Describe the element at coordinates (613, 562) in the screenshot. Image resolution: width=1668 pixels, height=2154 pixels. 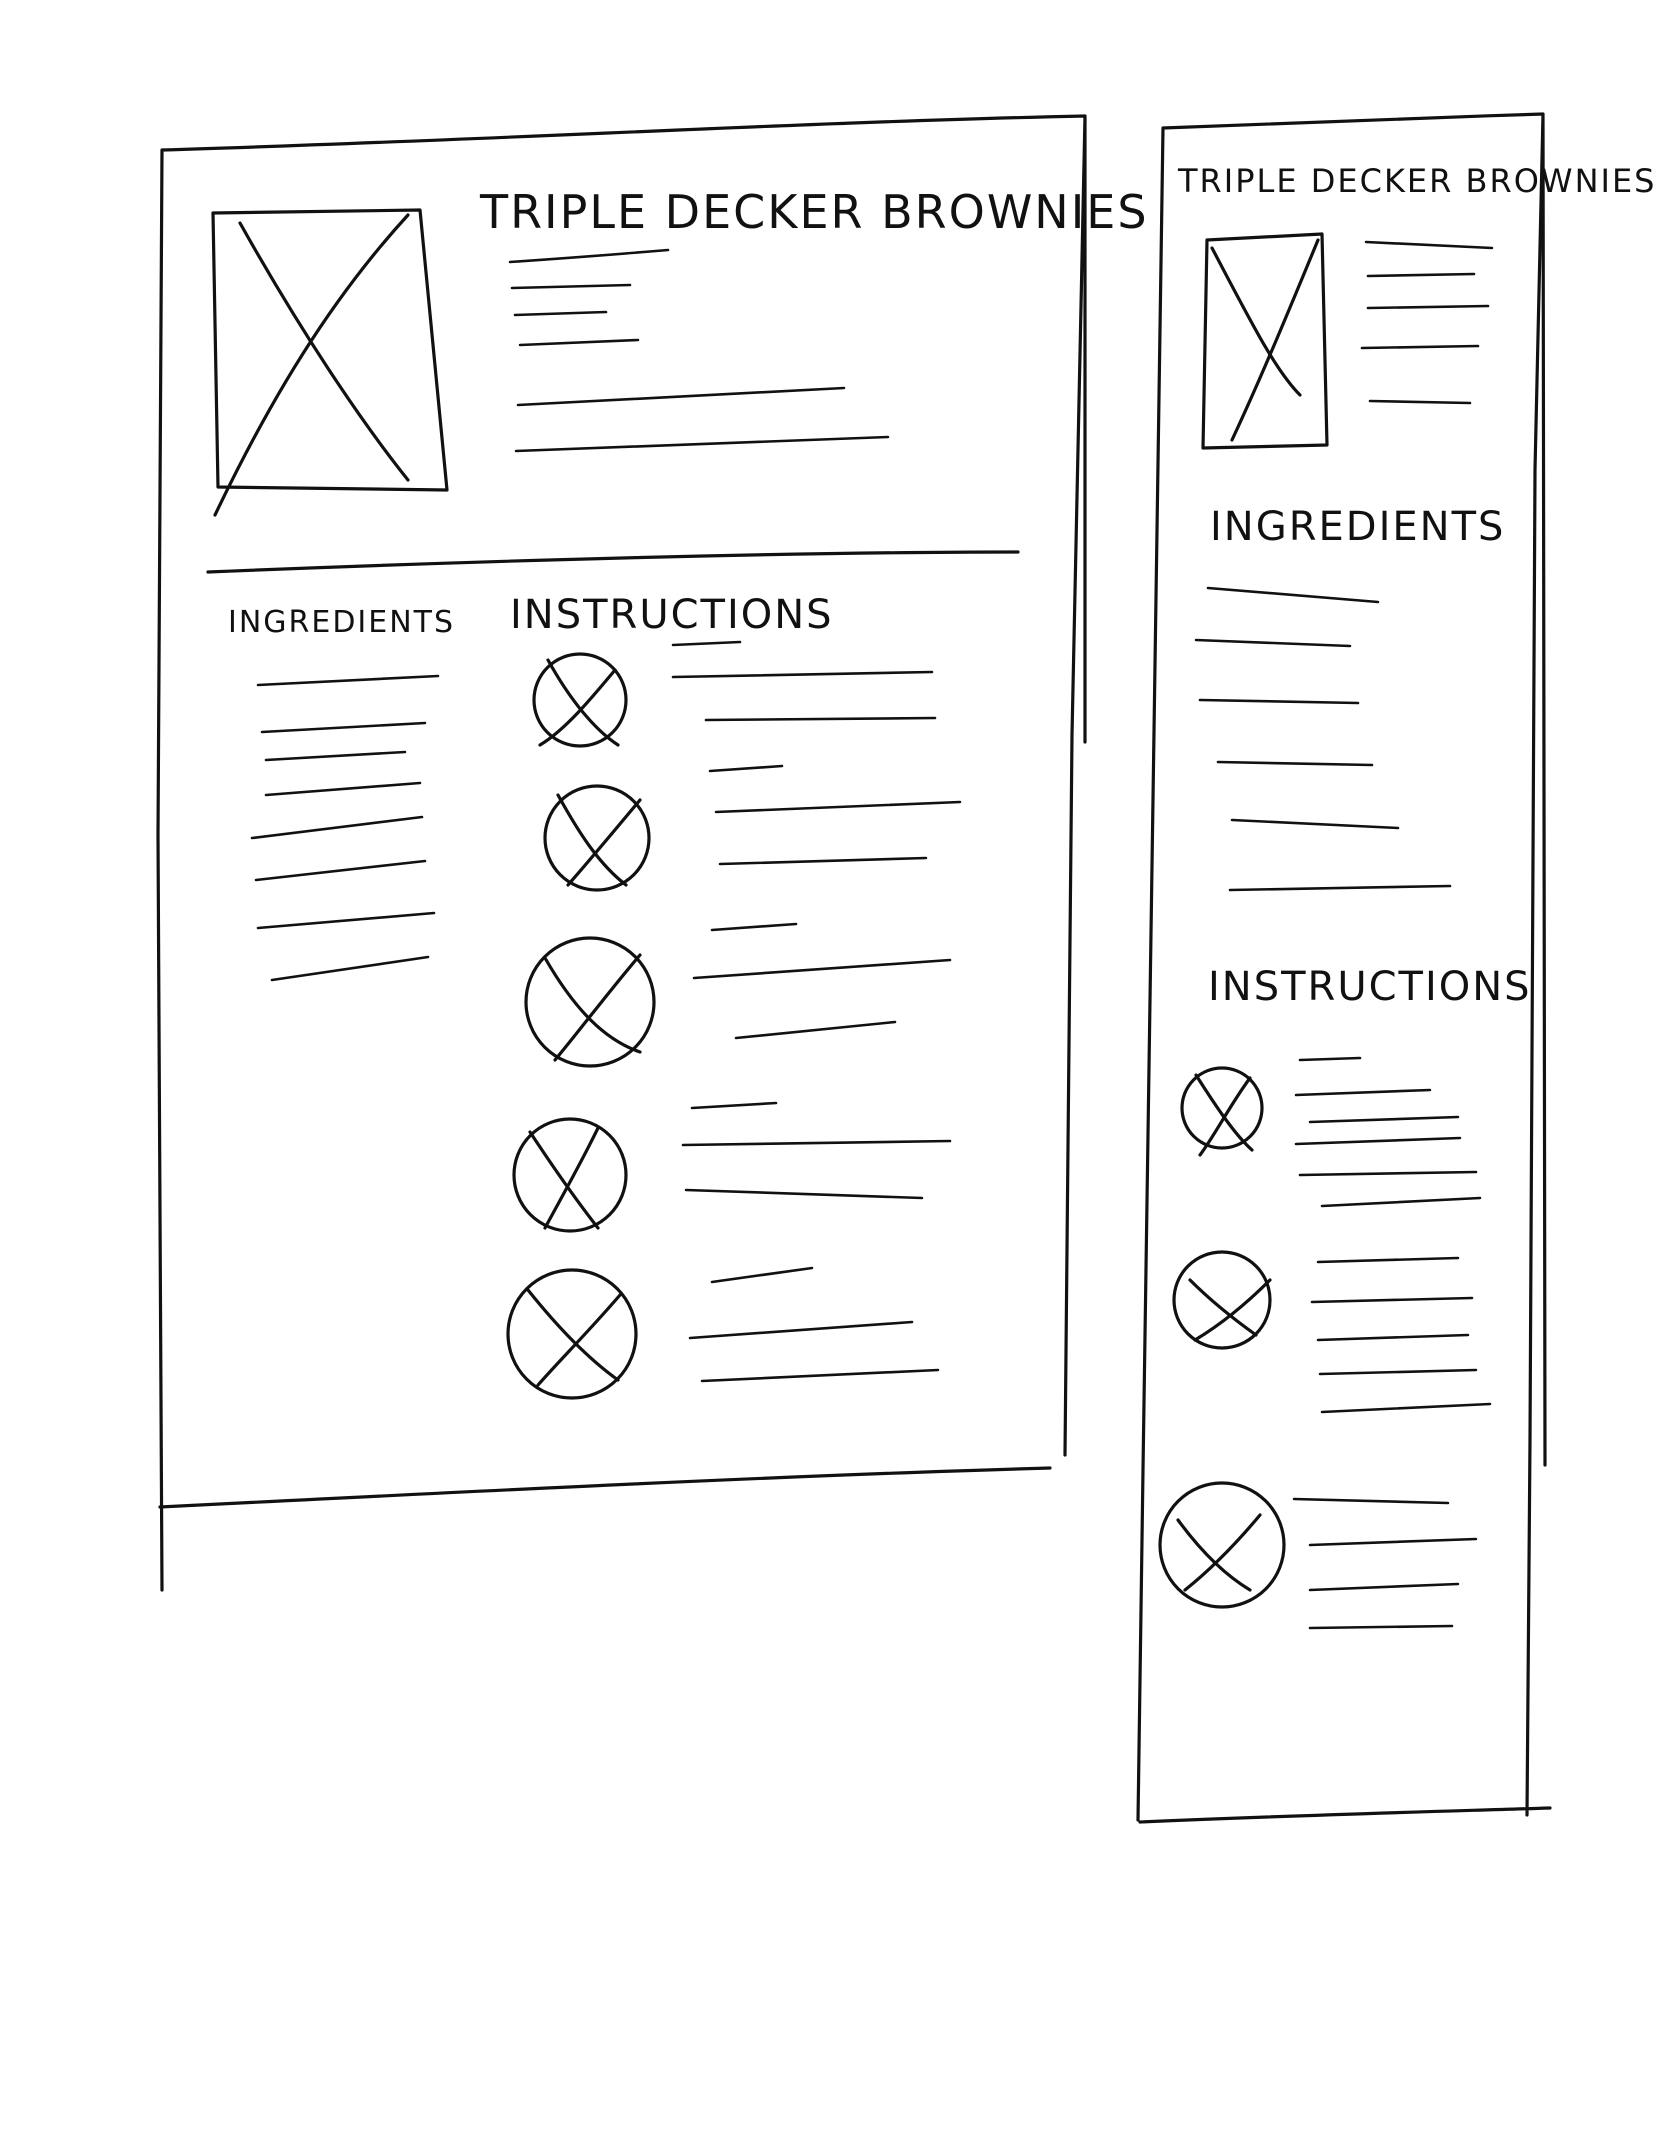
I see `header-divider` at that location.